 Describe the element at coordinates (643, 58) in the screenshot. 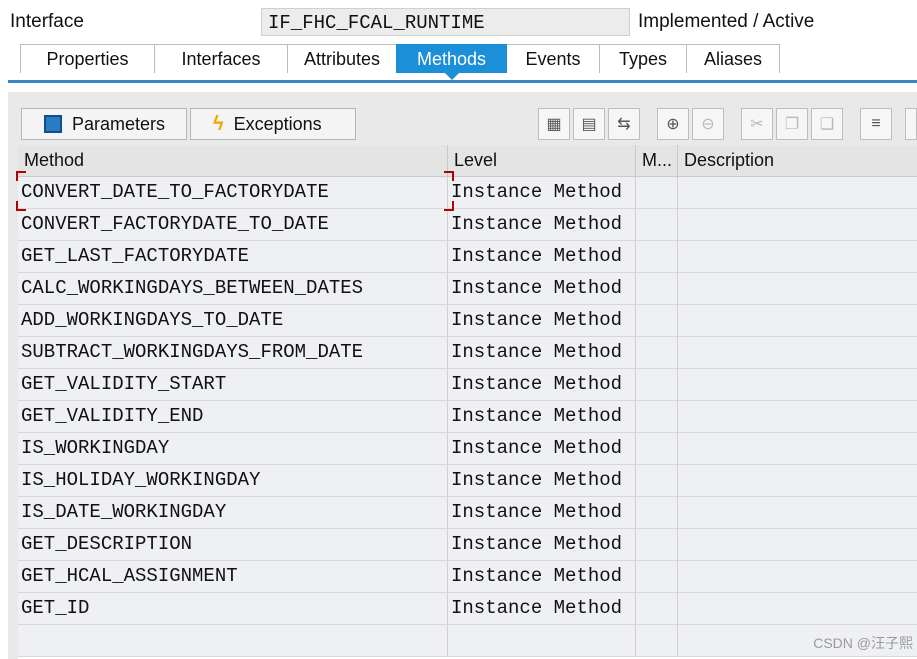

I see `tab-types: Types` at that location.